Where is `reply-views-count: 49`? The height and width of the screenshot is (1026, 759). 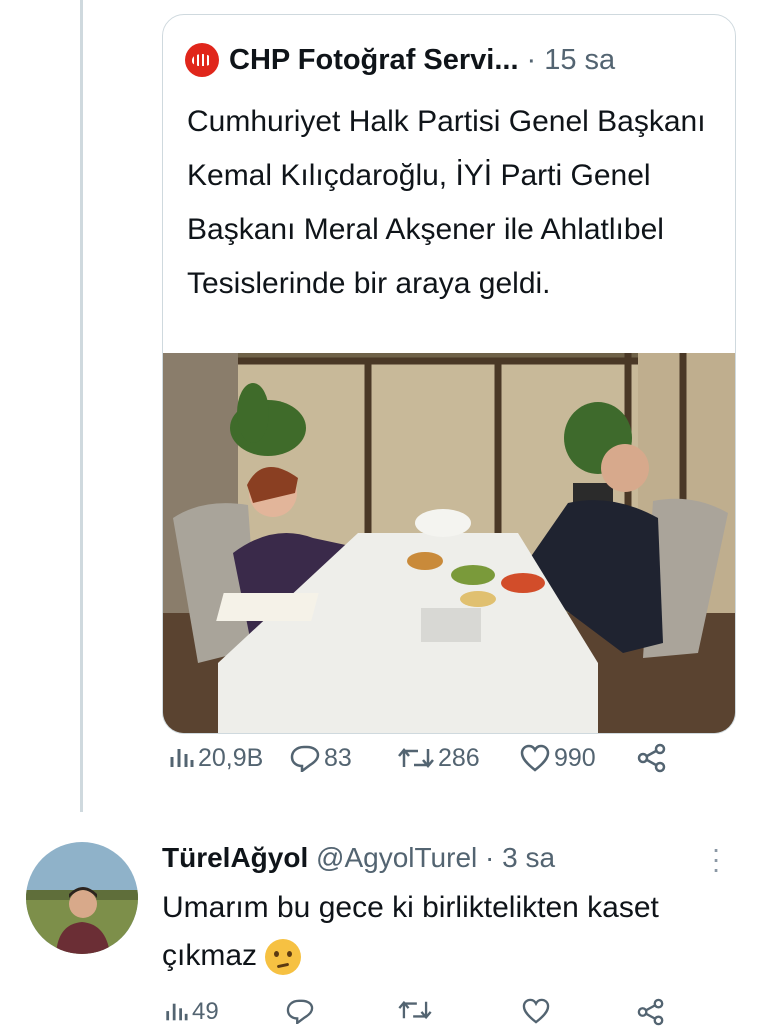
reply-views-count: 49 is located at coordinates (205, 1011).